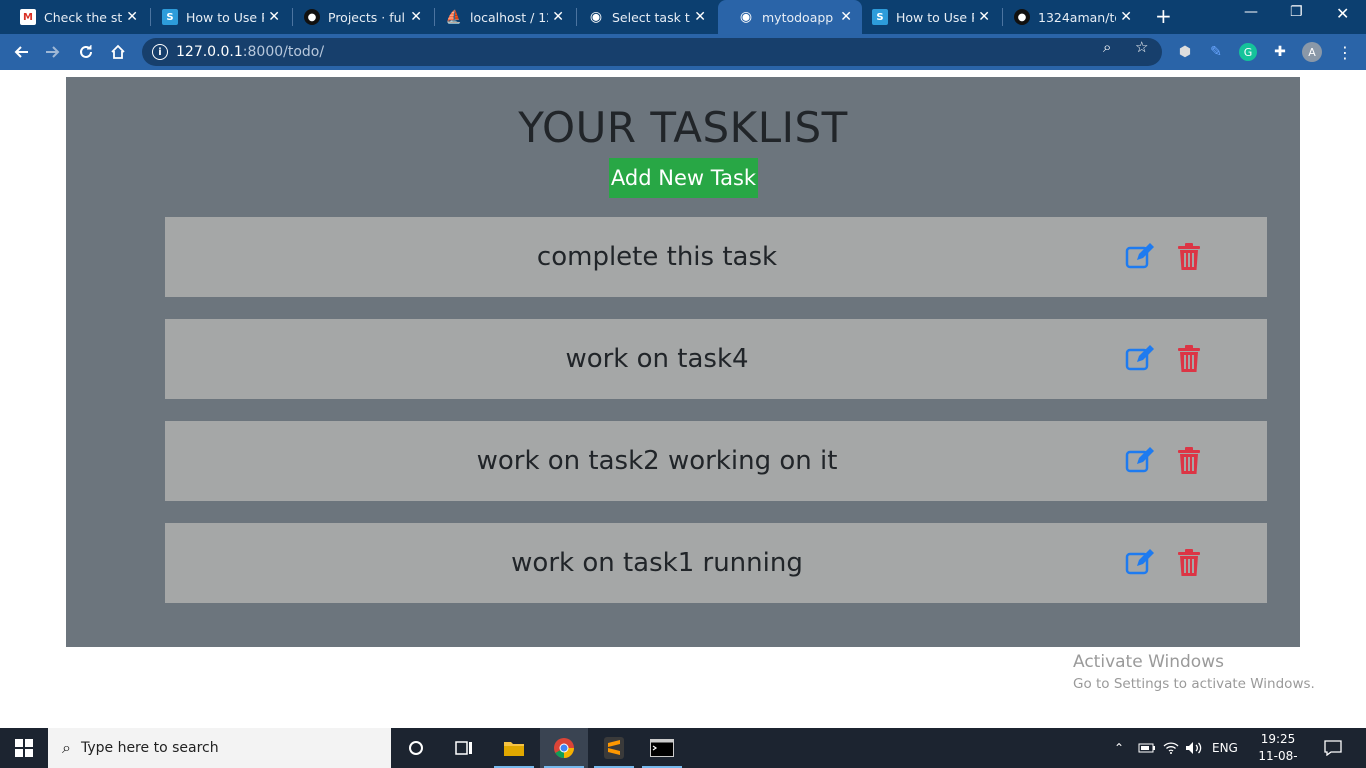 The height and width of the screenshot is (768, 1366). I want to click on search-placeholder: Type here to search, so click(149, 748).